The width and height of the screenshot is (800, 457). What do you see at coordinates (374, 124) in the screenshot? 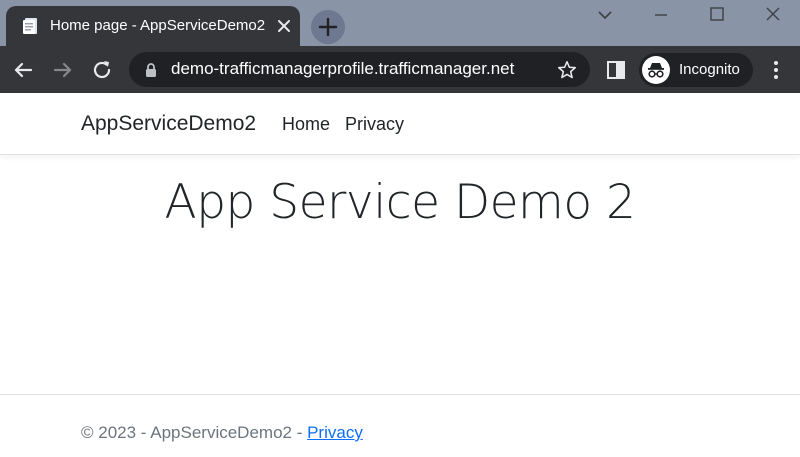
I see `nav-link-privacy: Privacy` at bounding box center [374, 124].